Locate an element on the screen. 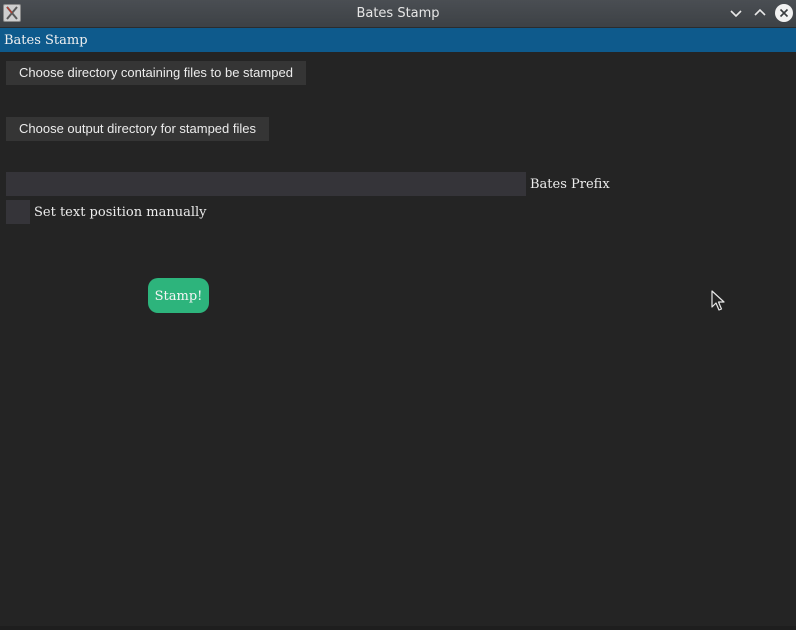 This screenshot has width=796, height=630. header-label: Bates Stamp is located at coordinates (46, 40).